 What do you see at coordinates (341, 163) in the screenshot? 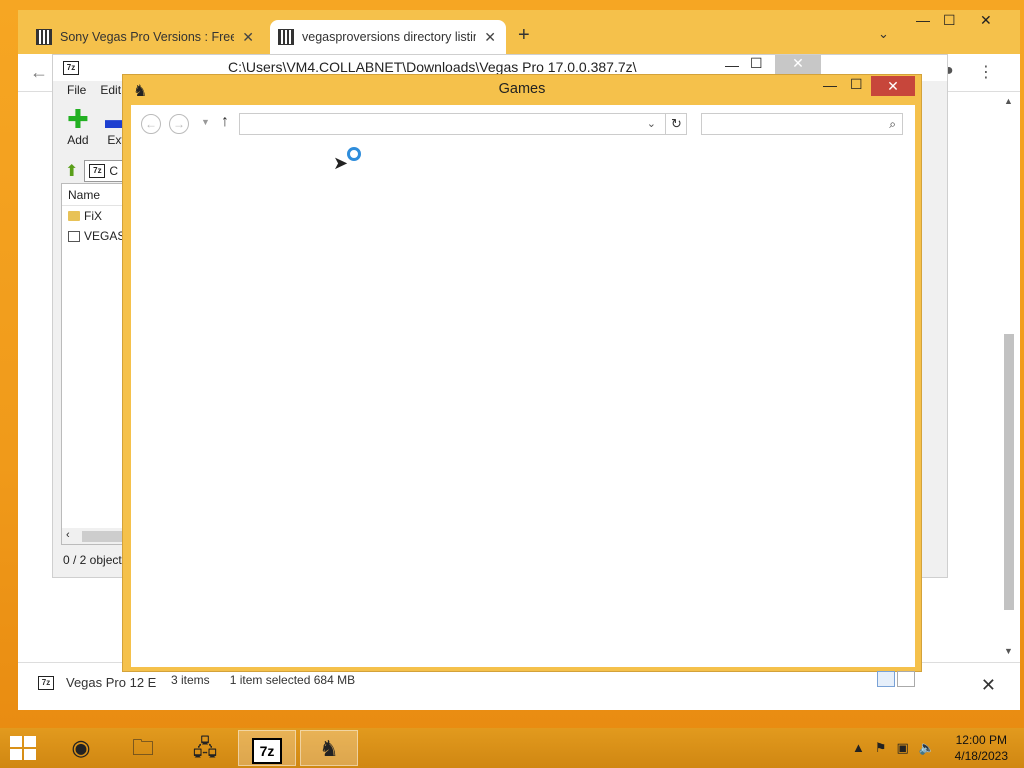
I see `mouse-cursor-icon: ➤` at bounding box center [341, 163].